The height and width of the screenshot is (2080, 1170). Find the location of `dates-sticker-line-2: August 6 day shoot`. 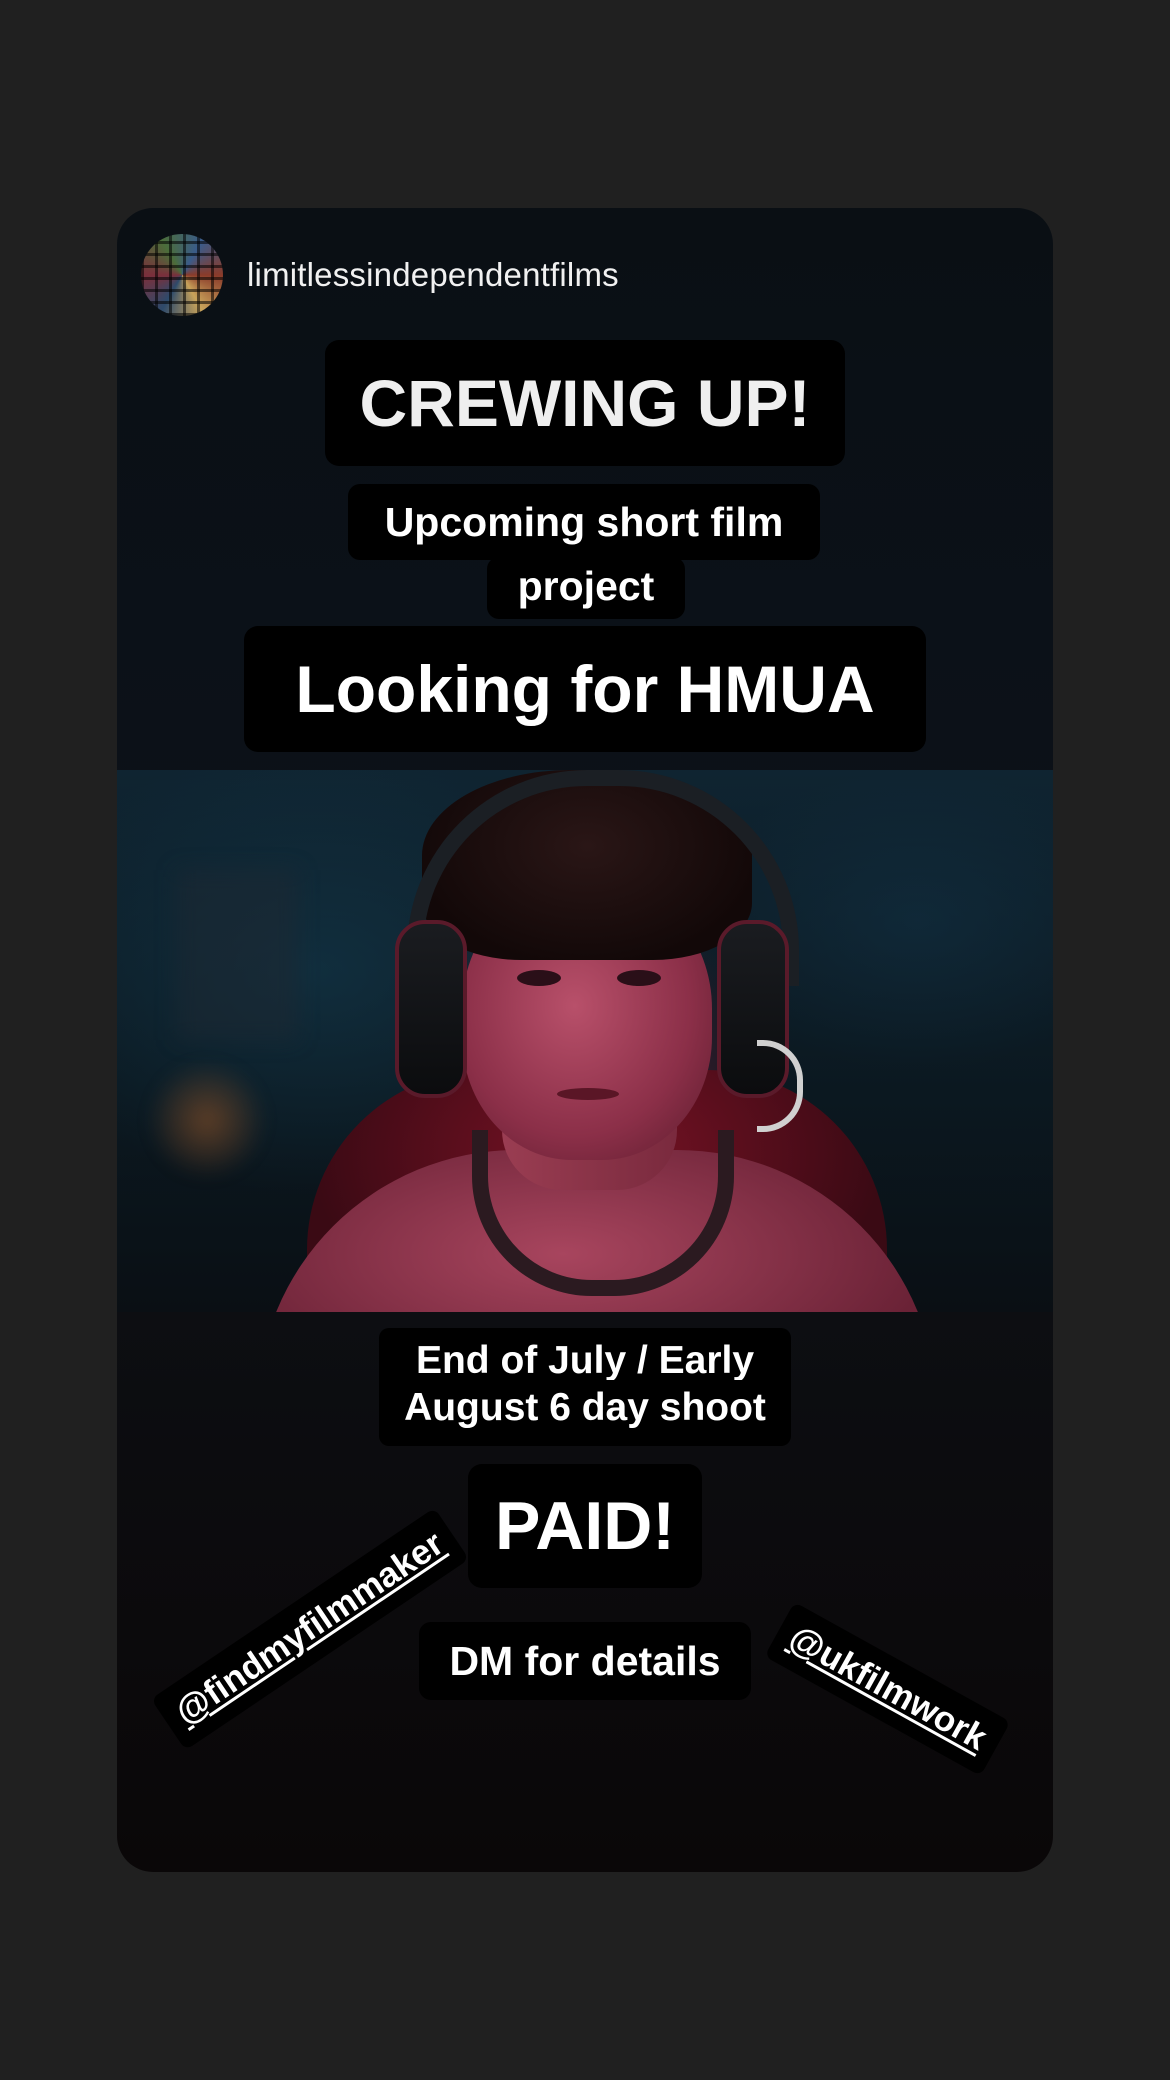

dates-sticker-line-2: August 6 day shoot is located at coordinates (585, 1413).